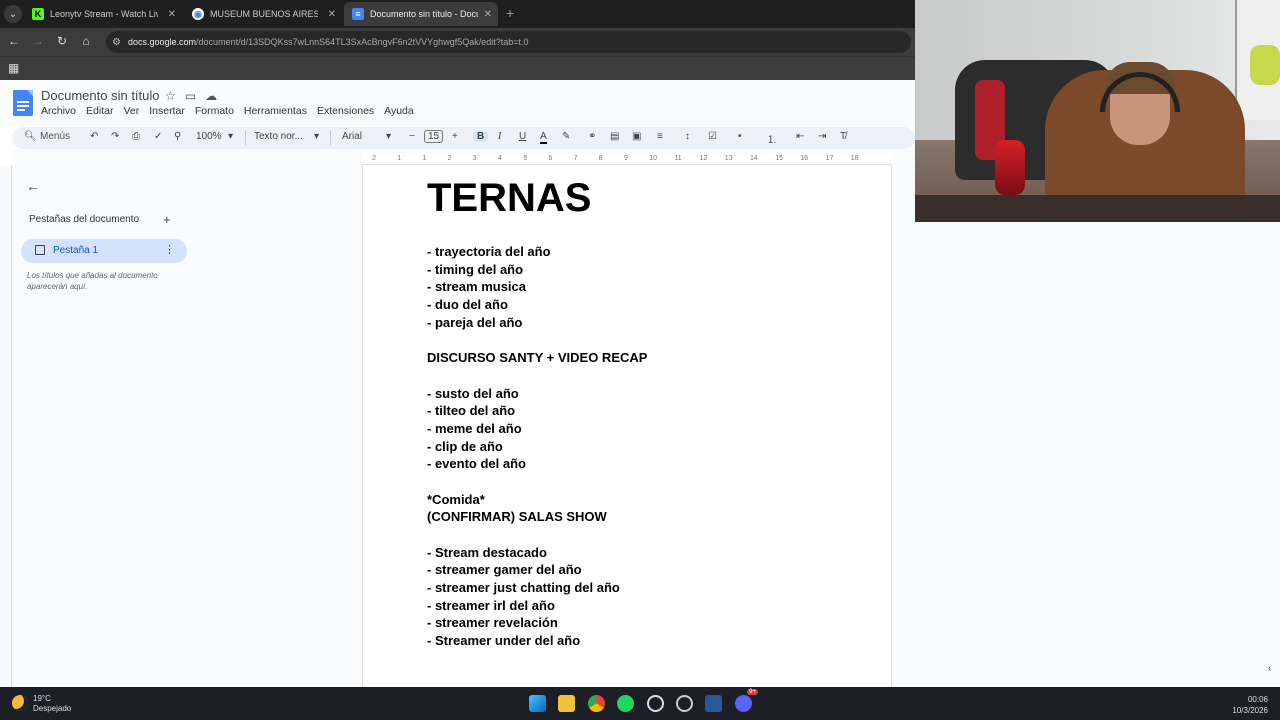  I want to click on tab-search-chevron-icon: ⌄, so click(13, 14).